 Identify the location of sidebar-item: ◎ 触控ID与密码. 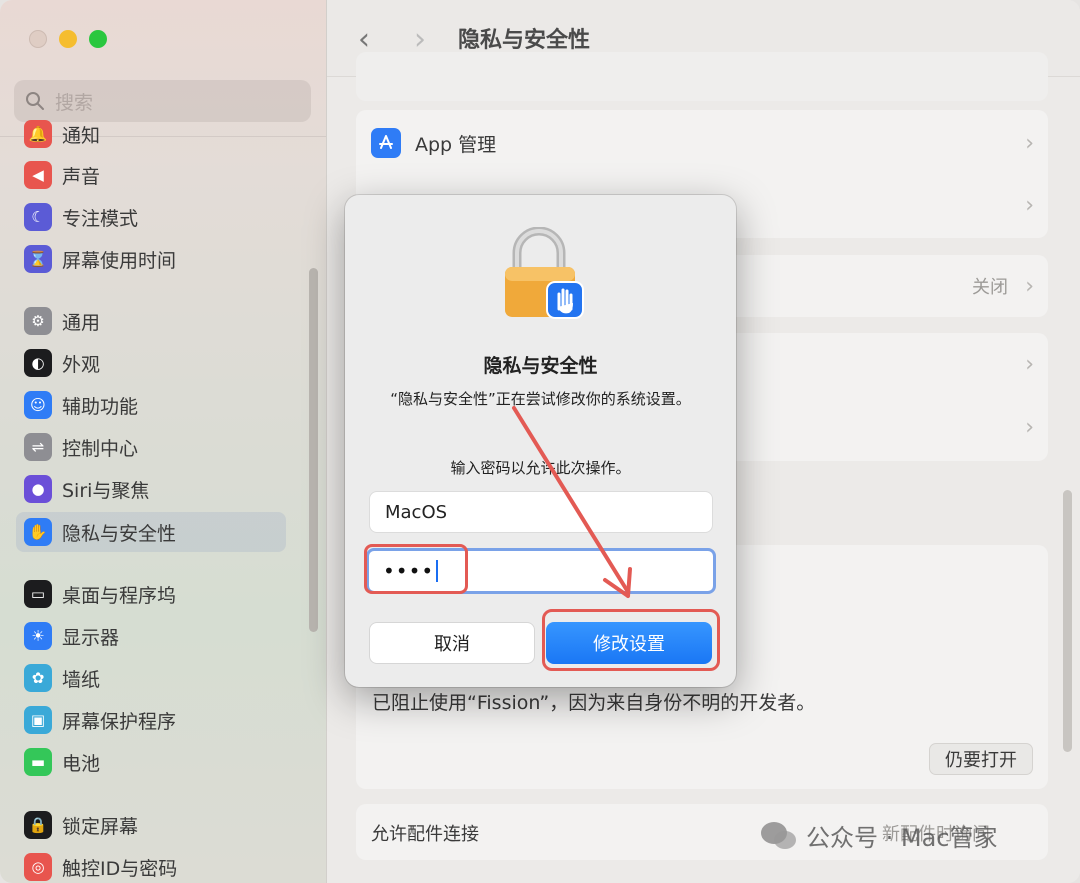
(151, 865).